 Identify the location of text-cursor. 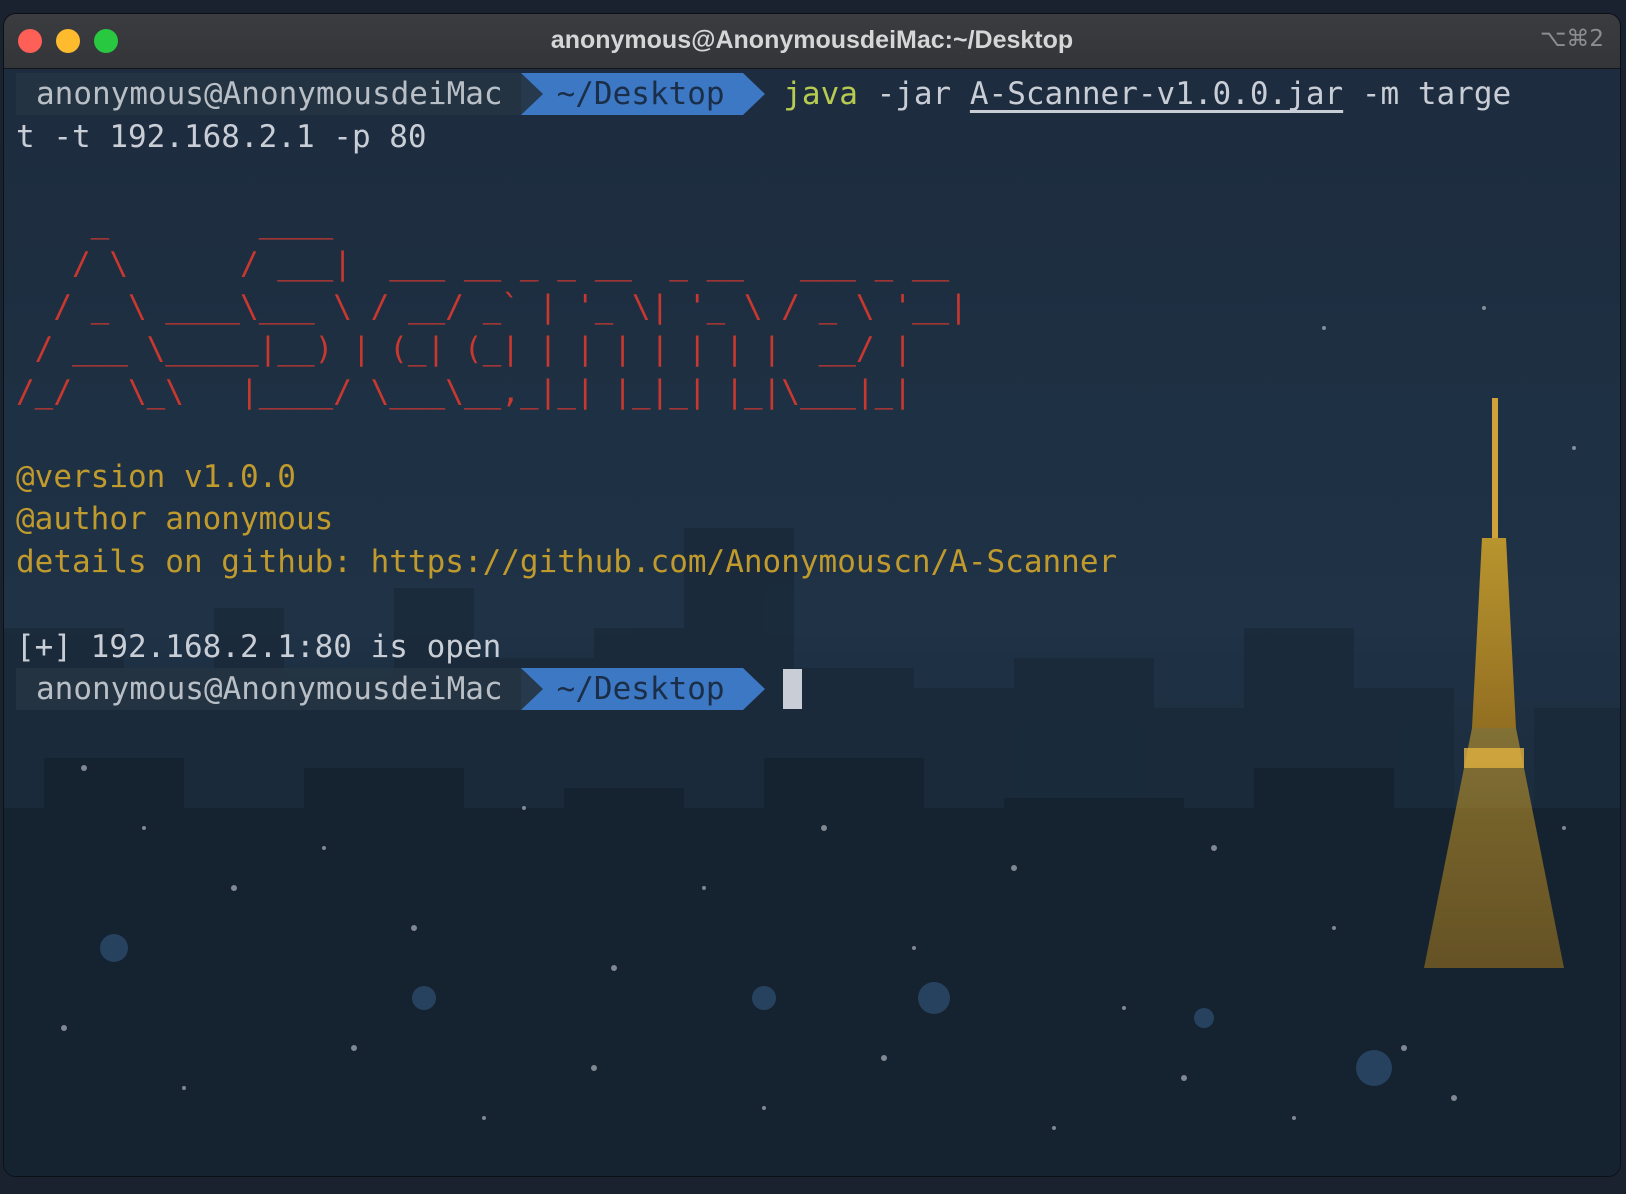
(792, 689).